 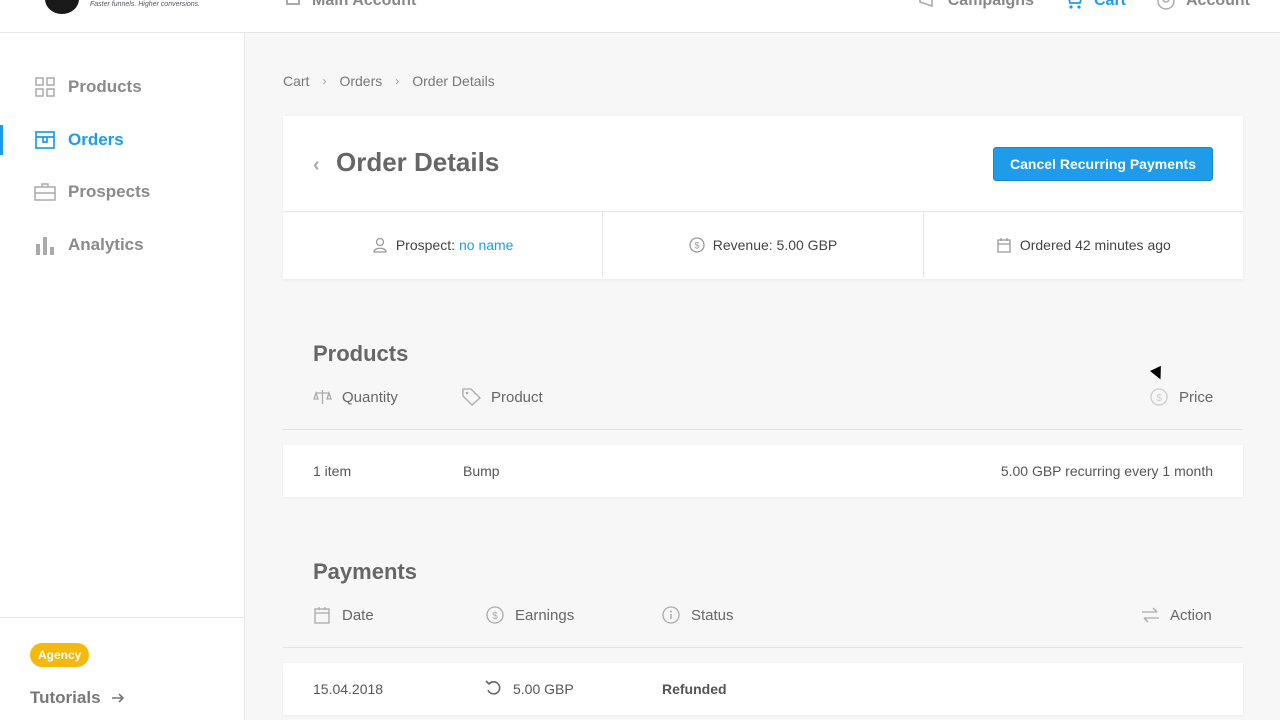 I want to click on mouse-cursor, so click(x=1158, y=373).